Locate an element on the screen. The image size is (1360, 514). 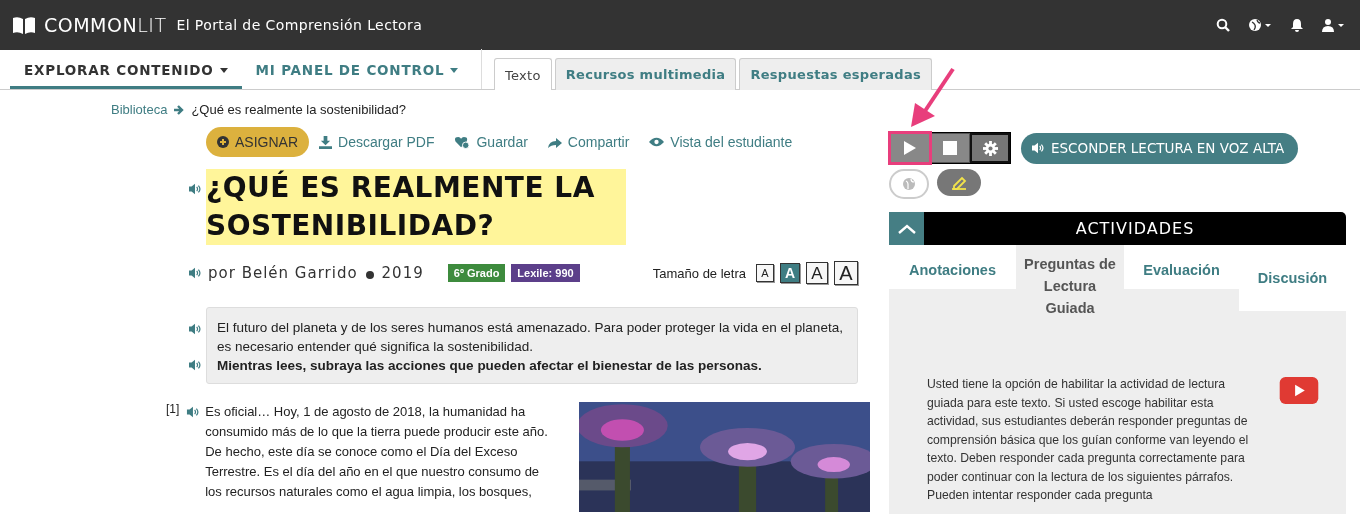
heart-icon is located at coordinates (462, 142).